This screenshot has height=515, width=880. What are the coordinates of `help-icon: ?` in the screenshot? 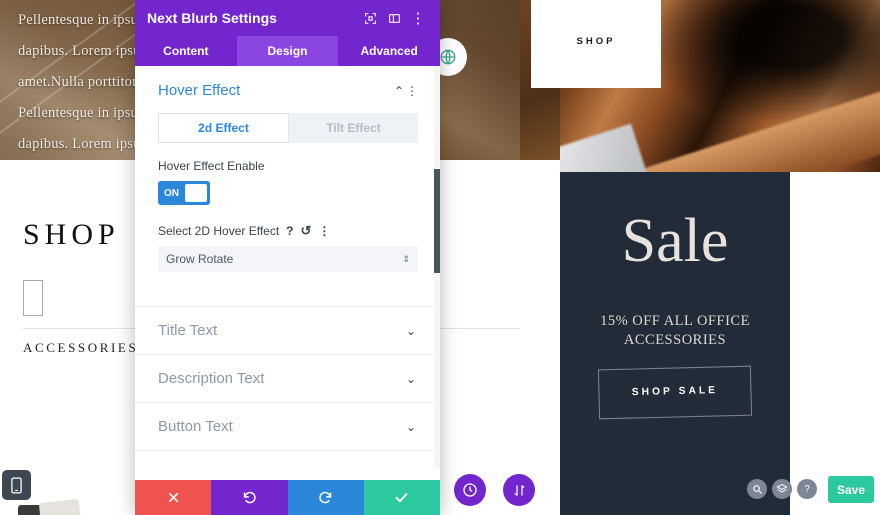 It's located at (289, 231).